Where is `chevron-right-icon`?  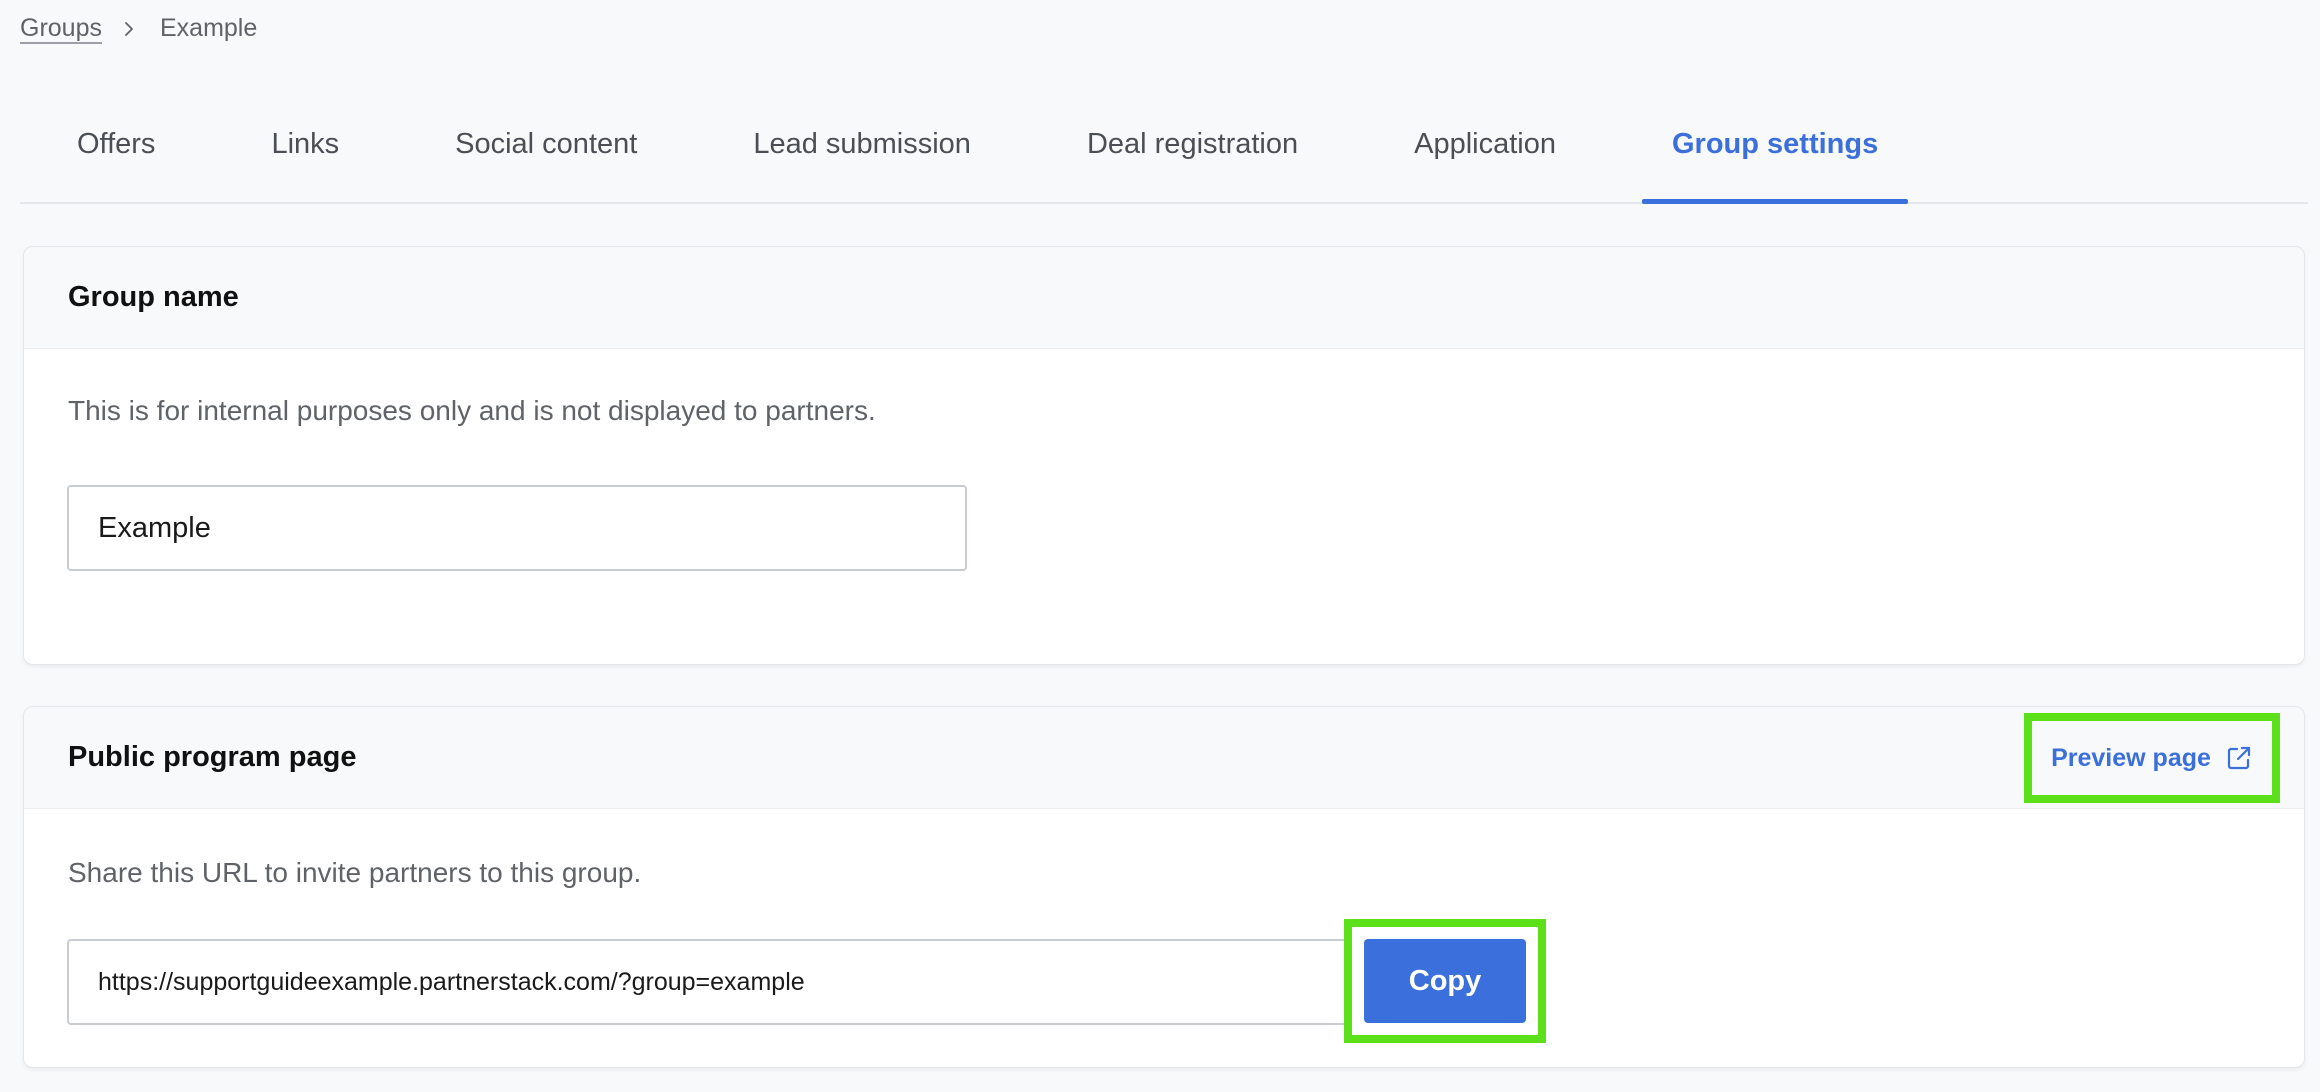 chevron-right-icon is located at coordinates (129, 29).